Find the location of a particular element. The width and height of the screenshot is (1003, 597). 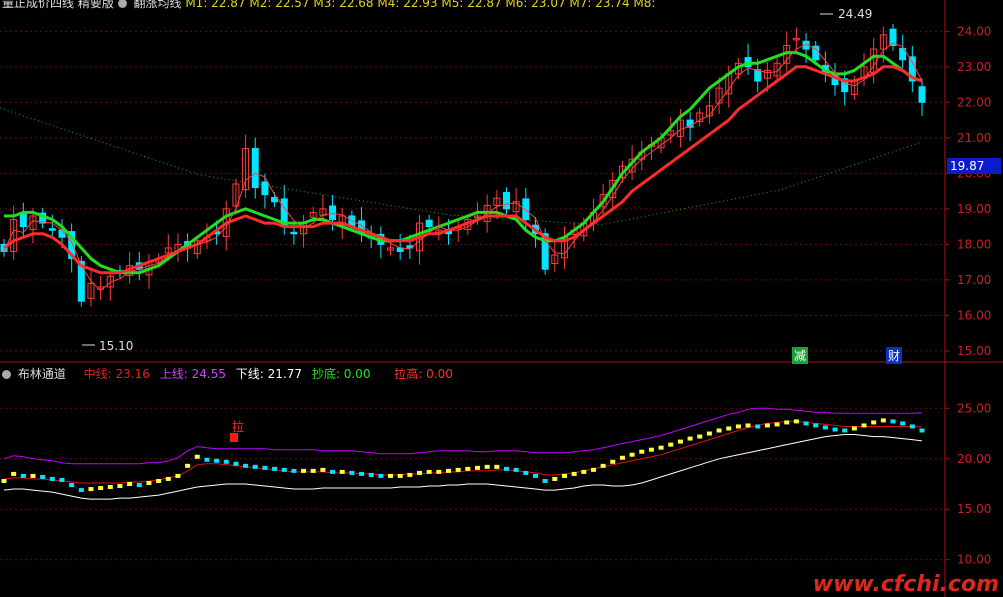

y-tick-label: 19.00 is located at coordinates (974, 209).